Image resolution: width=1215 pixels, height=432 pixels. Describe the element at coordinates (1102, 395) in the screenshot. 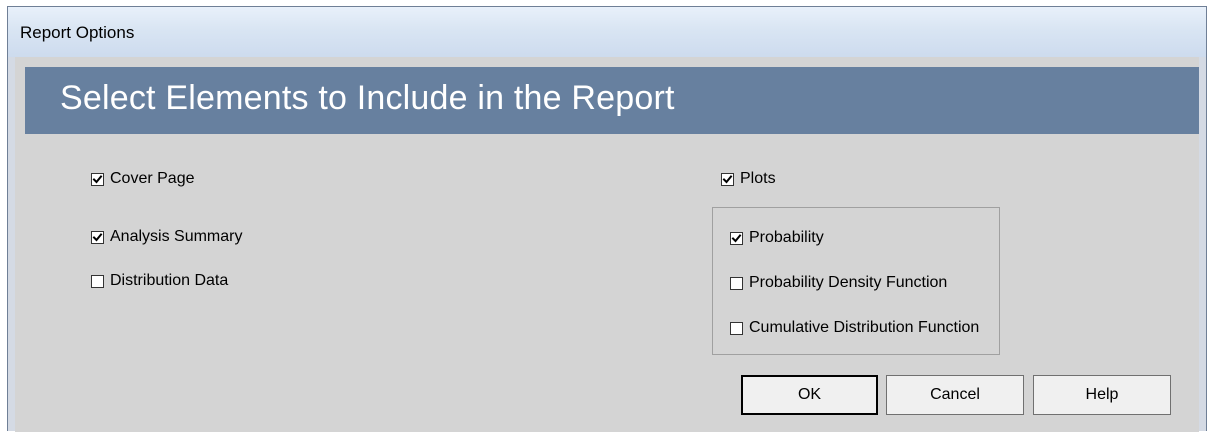

I see `help-button: Help` at that location.